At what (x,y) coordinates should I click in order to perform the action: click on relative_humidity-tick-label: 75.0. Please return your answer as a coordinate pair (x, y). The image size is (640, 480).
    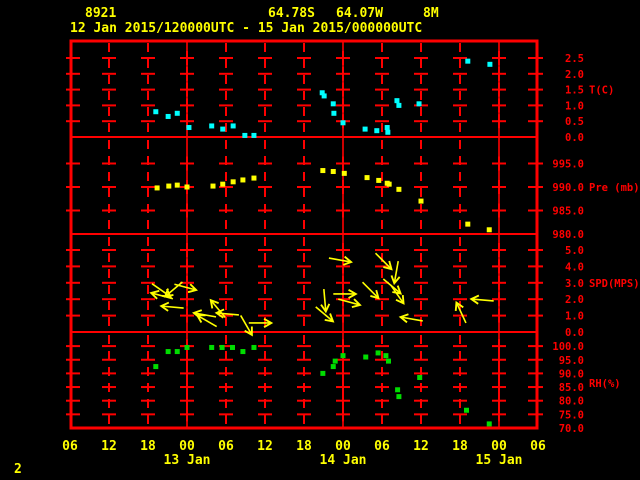
    Looking at the image, I should click on (571, 415).